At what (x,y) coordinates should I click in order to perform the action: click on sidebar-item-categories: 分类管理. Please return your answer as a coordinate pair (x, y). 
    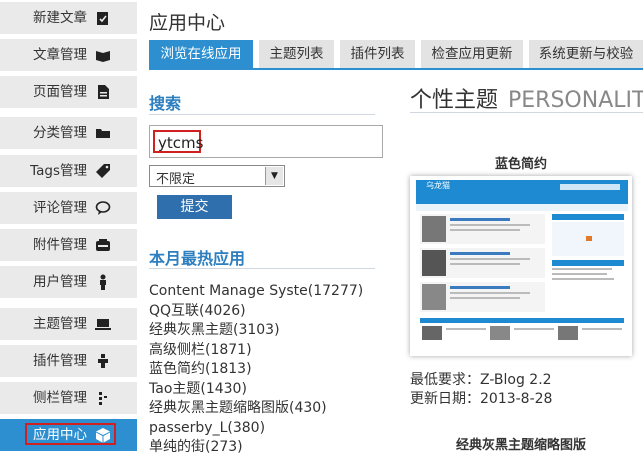
    Looking at the image, I should click on (68, 133).